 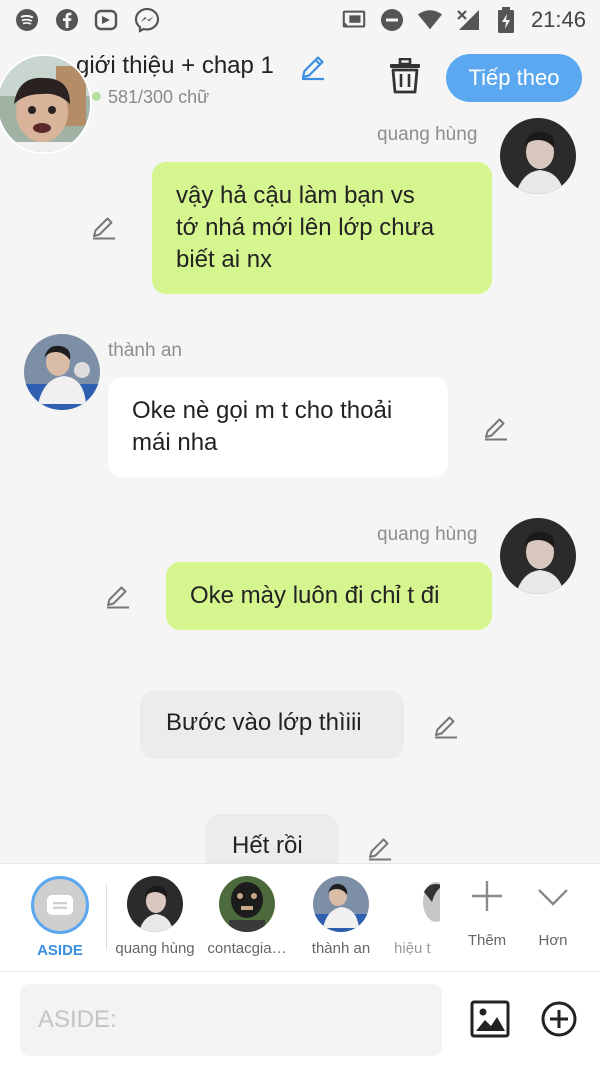 What do you see at coordinates (60, 905) in the screenshot?
I see `aside-avatar` at bounding box center [60, 905].